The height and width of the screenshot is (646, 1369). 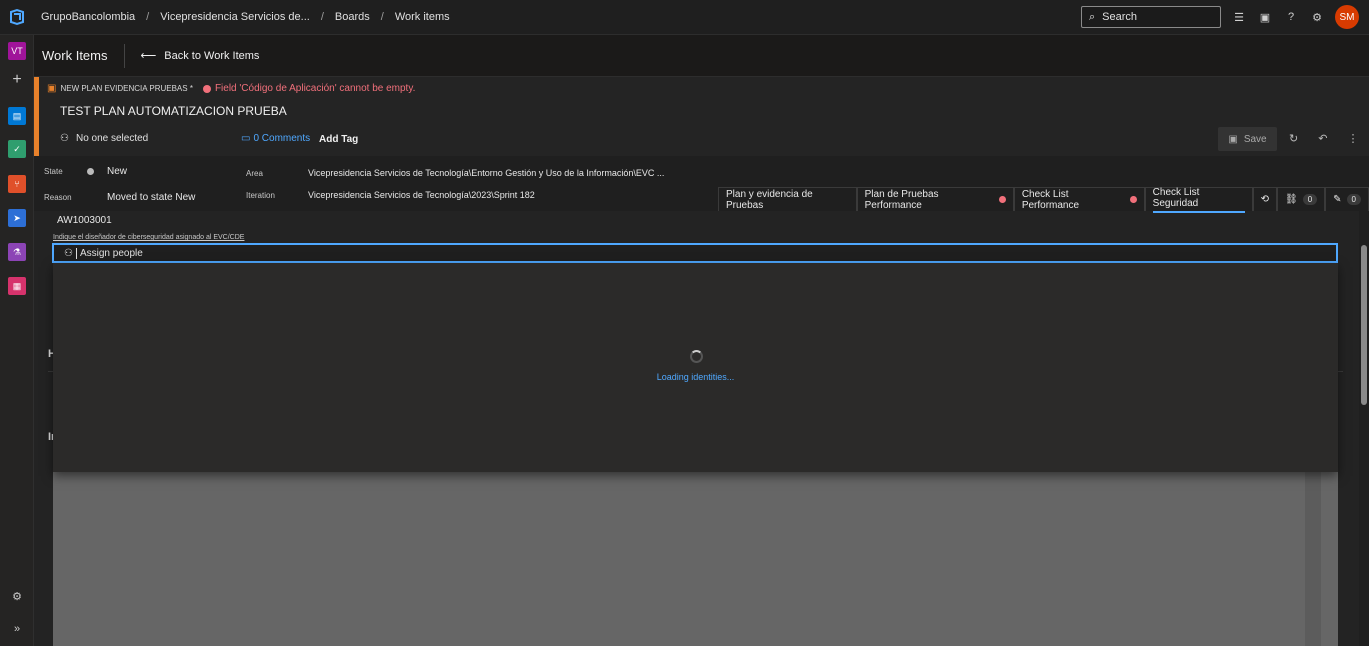 I want to click on project-avatar: VT, so click(x=17, y=51).